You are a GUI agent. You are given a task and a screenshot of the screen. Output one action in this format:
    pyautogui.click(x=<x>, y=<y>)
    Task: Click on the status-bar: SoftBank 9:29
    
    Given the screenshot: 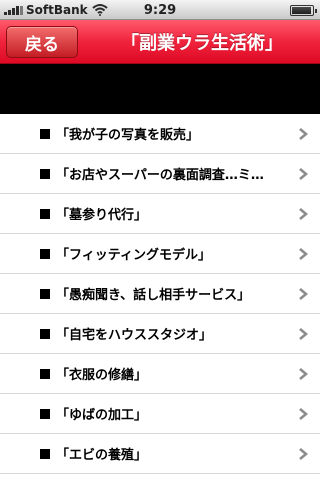 What is the action you would take?
    pyautogui.click(x=160, y=10)
    